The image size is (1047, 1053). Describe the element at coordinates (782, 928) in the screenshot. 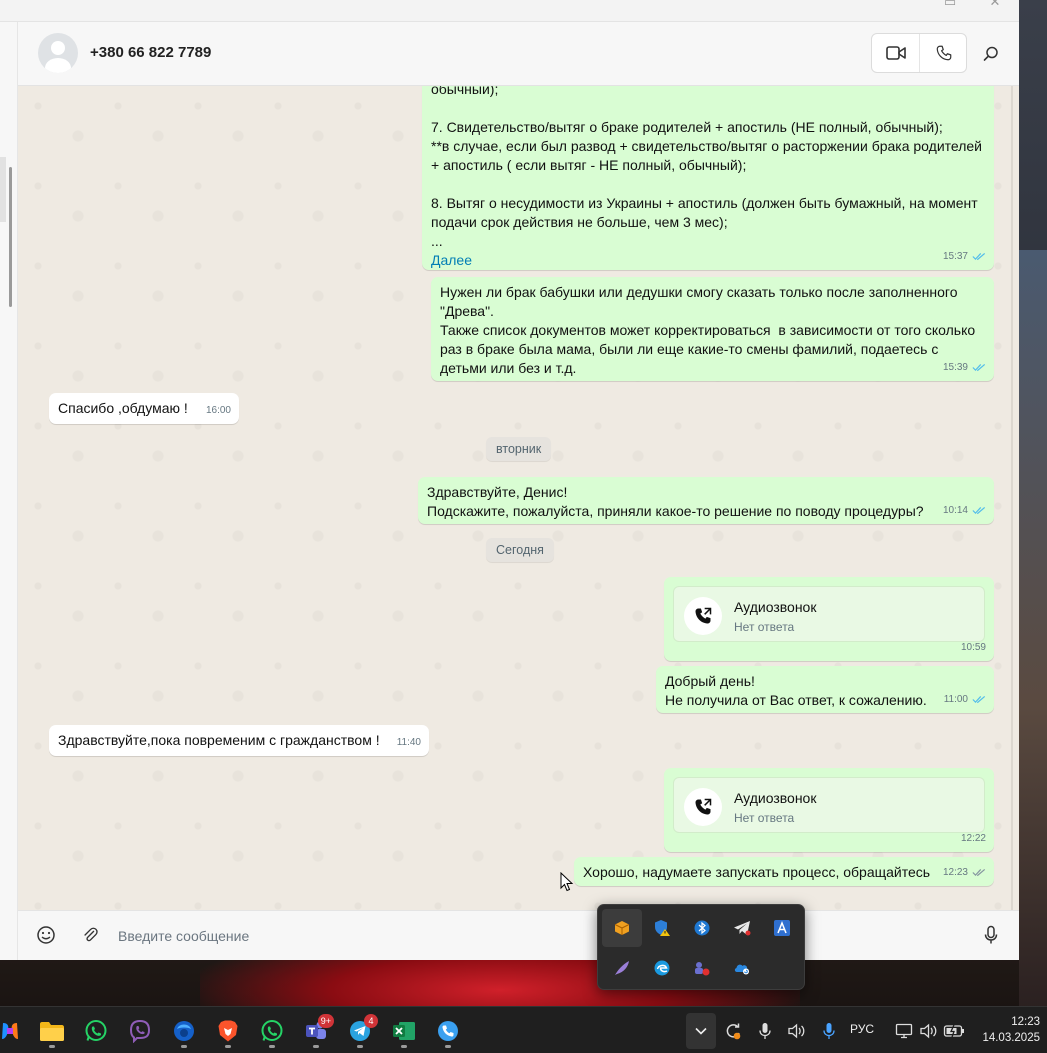

I see `tray-item-text-input` at that location.